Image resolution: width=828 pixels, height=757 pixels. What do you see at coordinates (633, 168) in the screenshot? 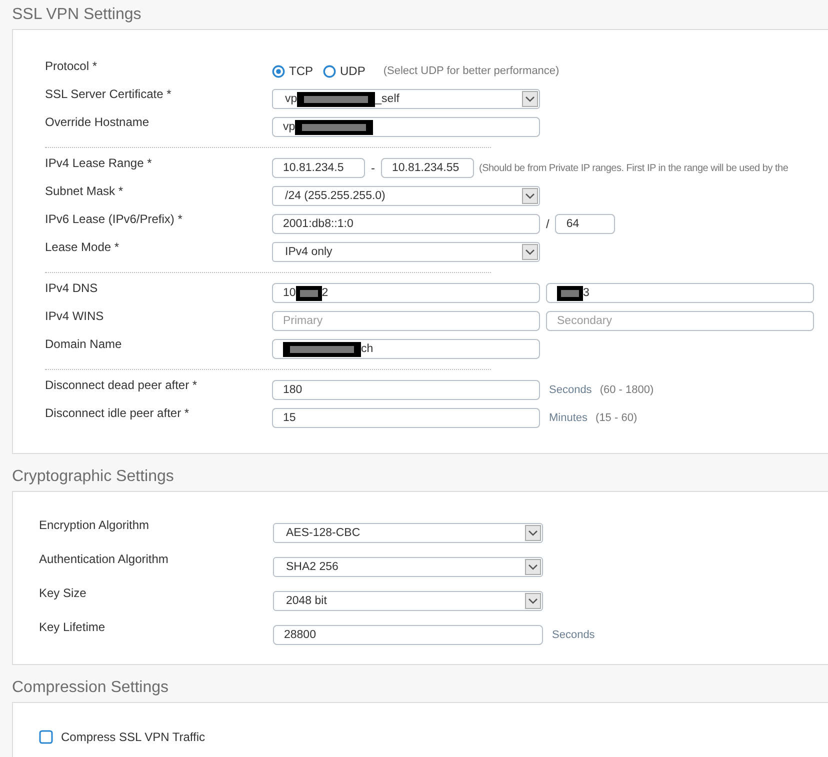
I see `hint-text: (Should be from Private IP ranges. First IP in the range will be used by the` at bounding box center [633, 168].